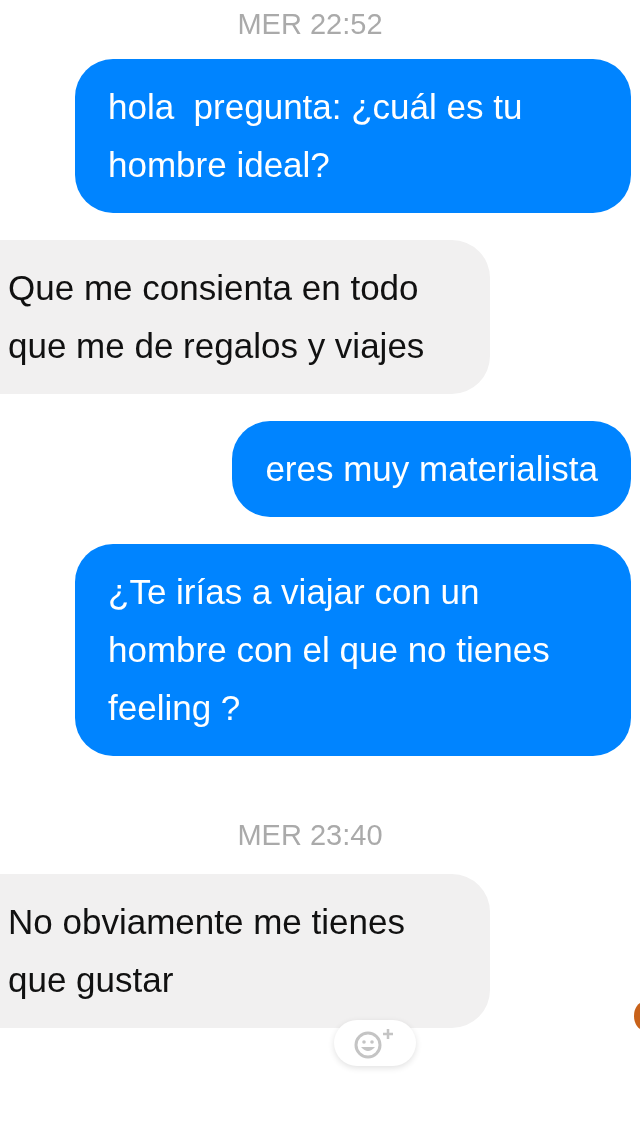 This screenshot has width=640, height=1136. Describe the element at coordinates (310, 835) in the screenshot. I see `timestamp: MER 23:40` at that location.